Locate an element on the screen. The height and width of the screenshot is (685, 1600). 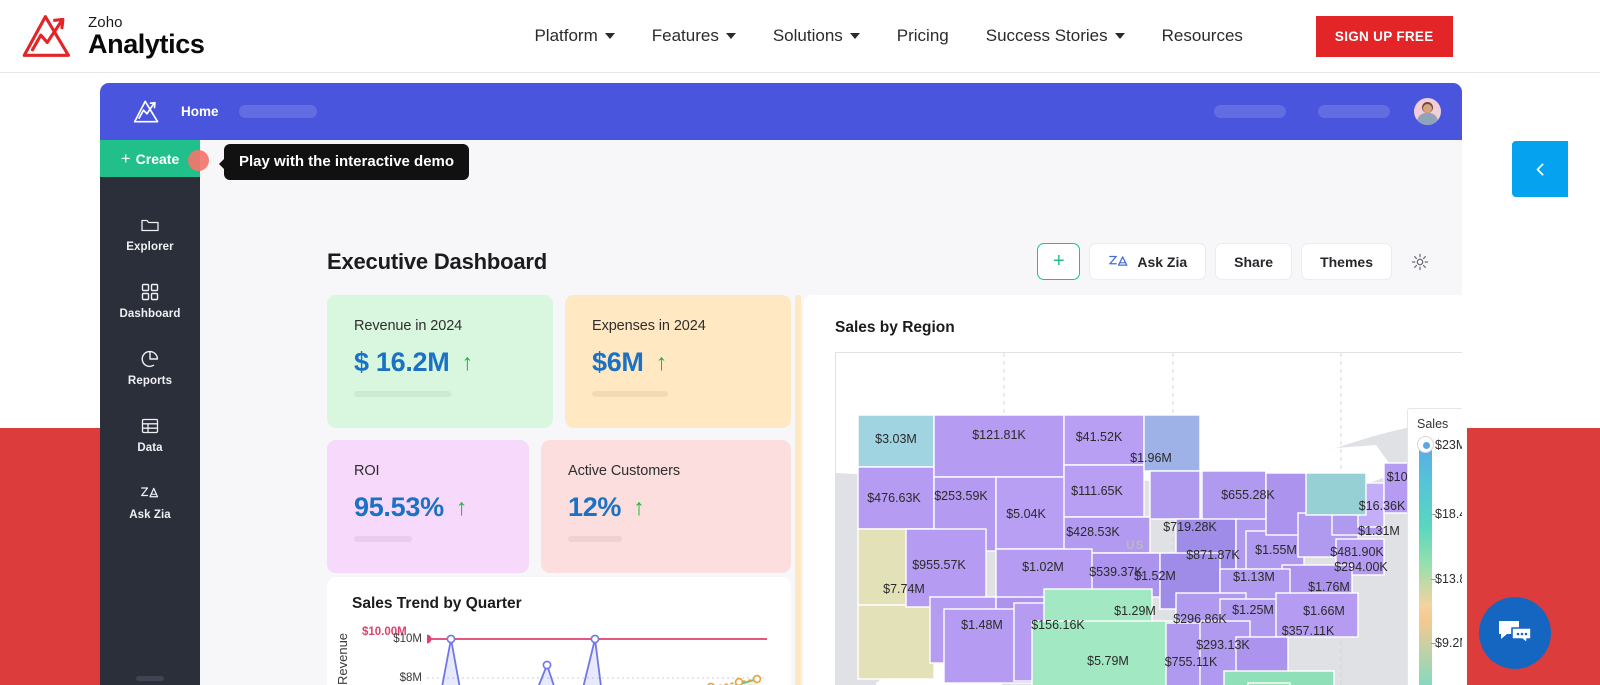
legend-tick: $23M is located at coordinates (1448, 445).